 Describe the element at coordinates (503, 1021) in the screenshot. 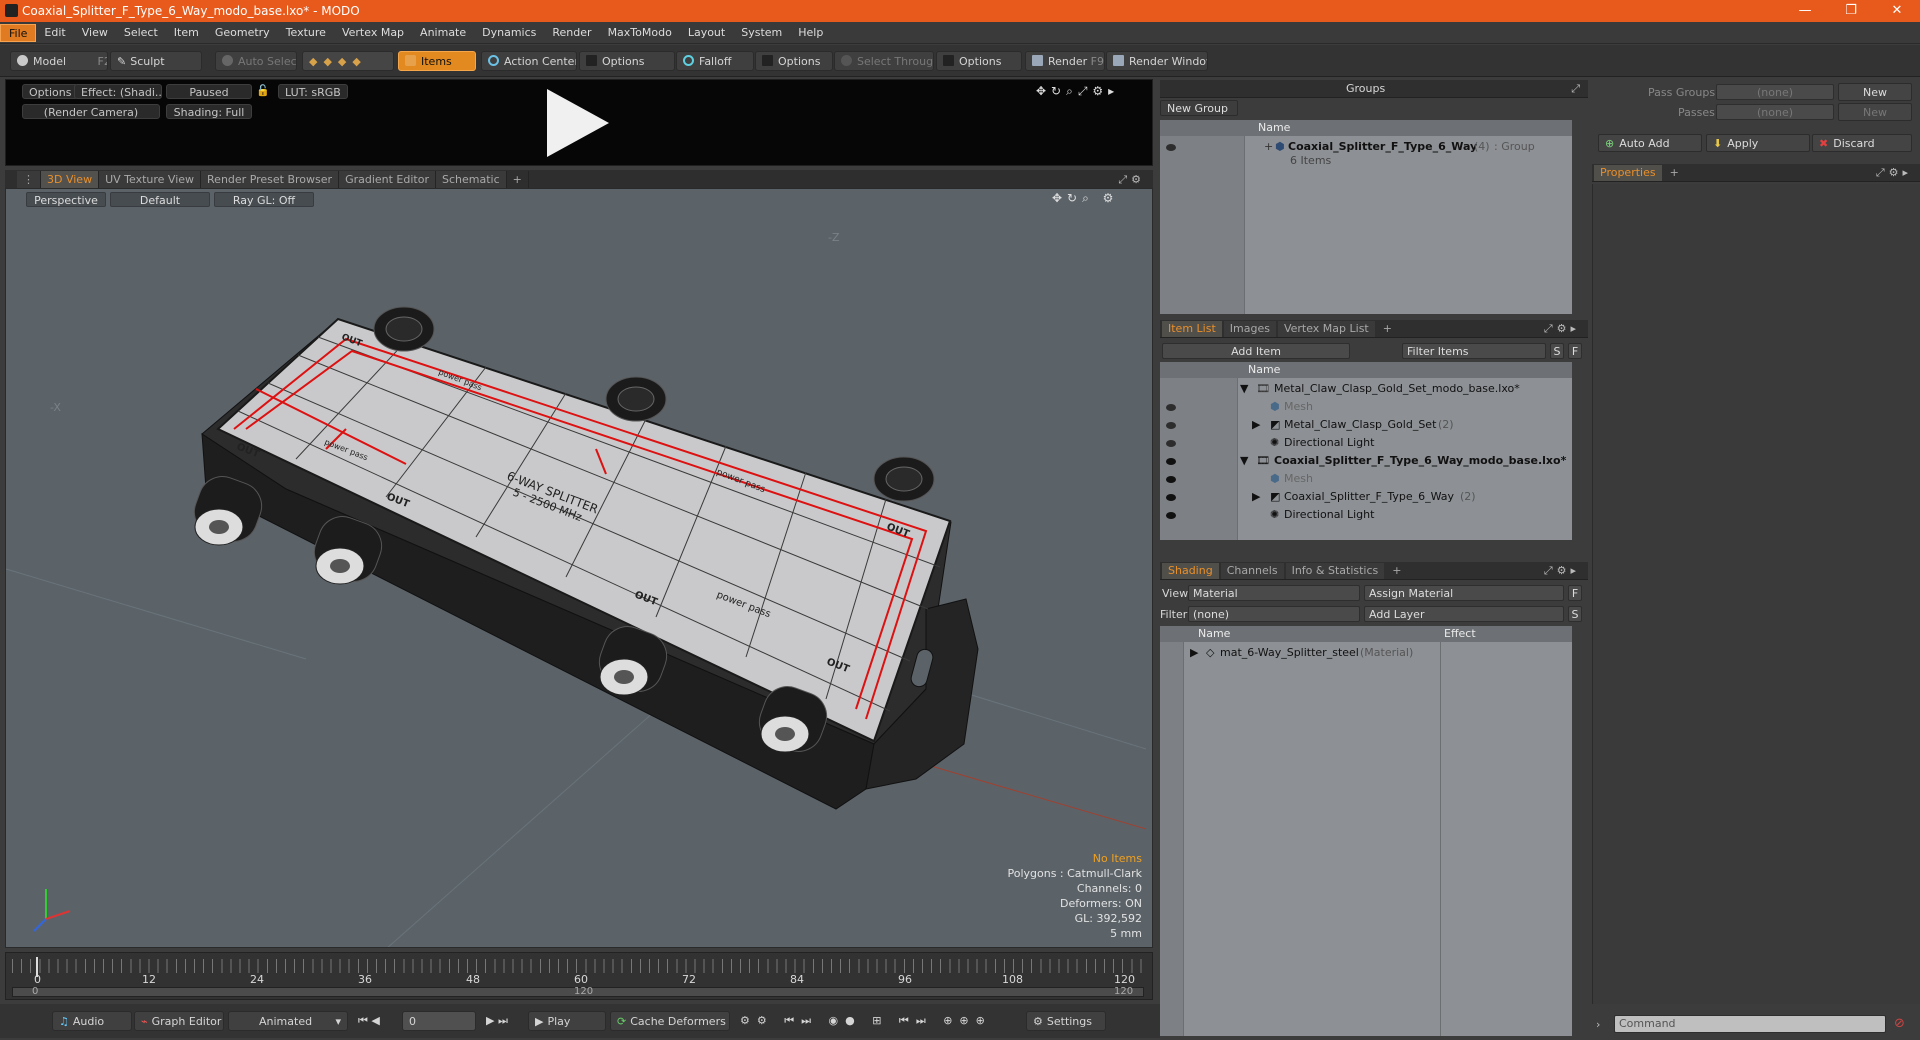

I see `skip-forward-buttons: ▶ ⏭` at that location.